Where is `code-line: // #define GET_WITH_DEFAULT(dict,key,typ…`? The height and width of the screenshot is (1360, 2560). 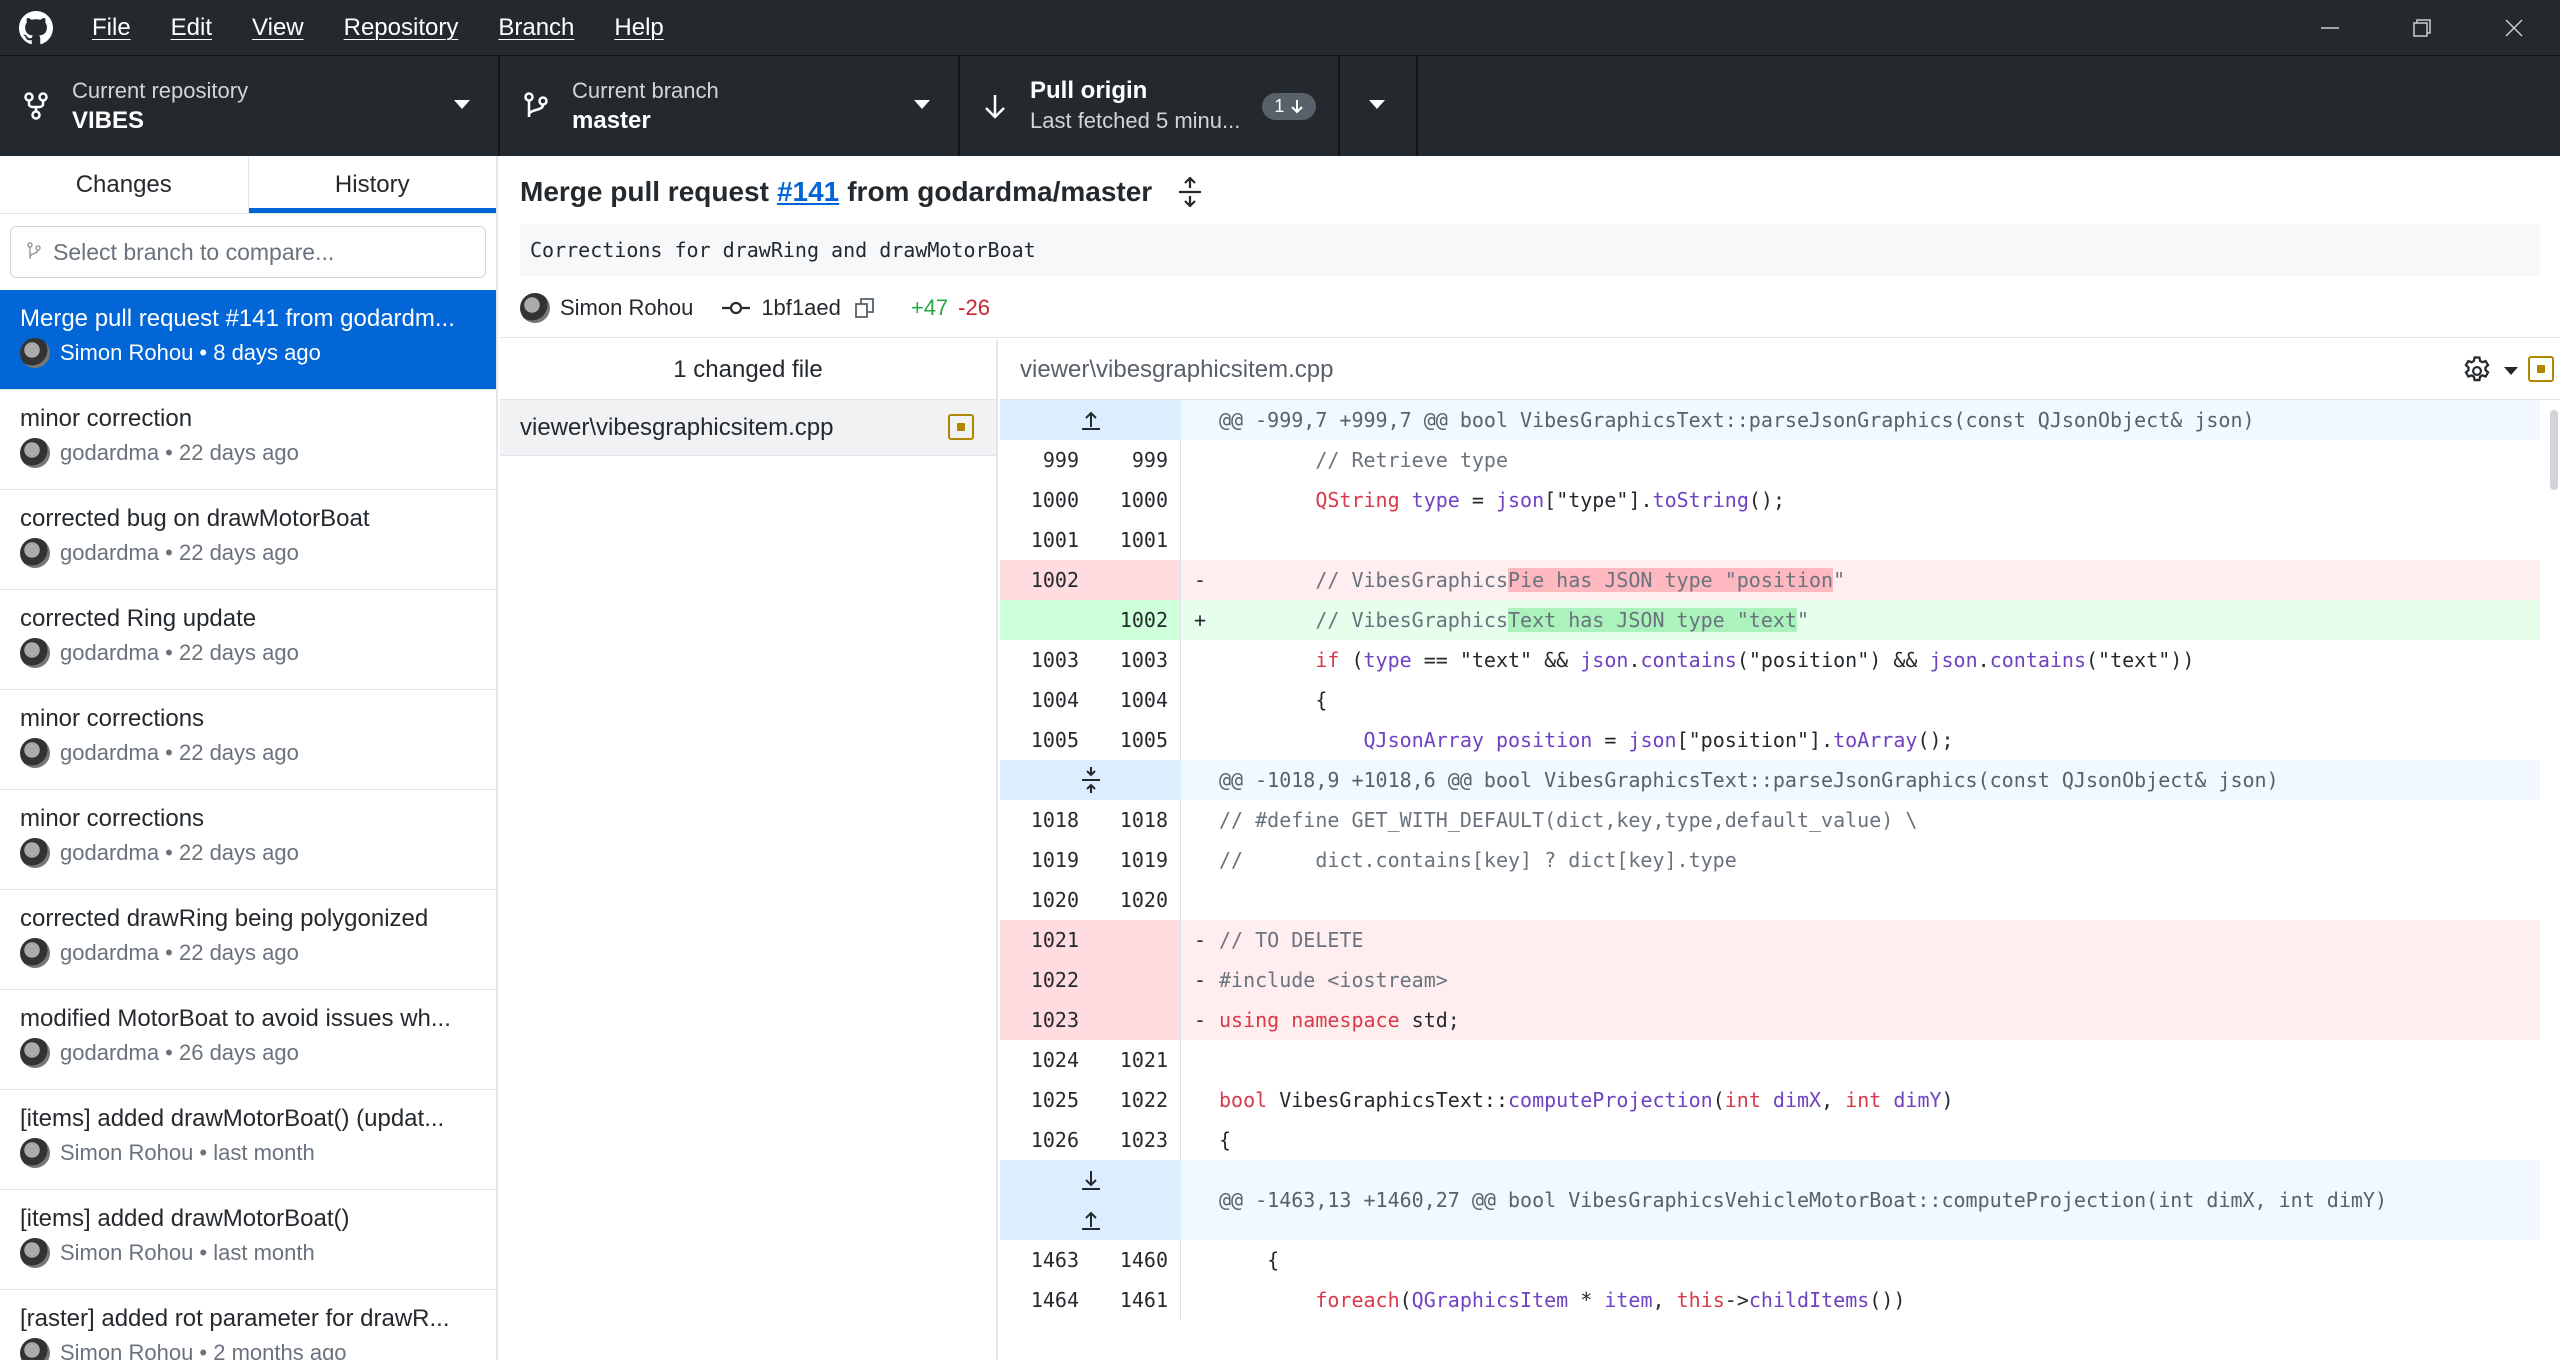 code-line: // #define GET_WITH_DEFAULT(dict,key,typ… is located at coordinates (1568, 820).